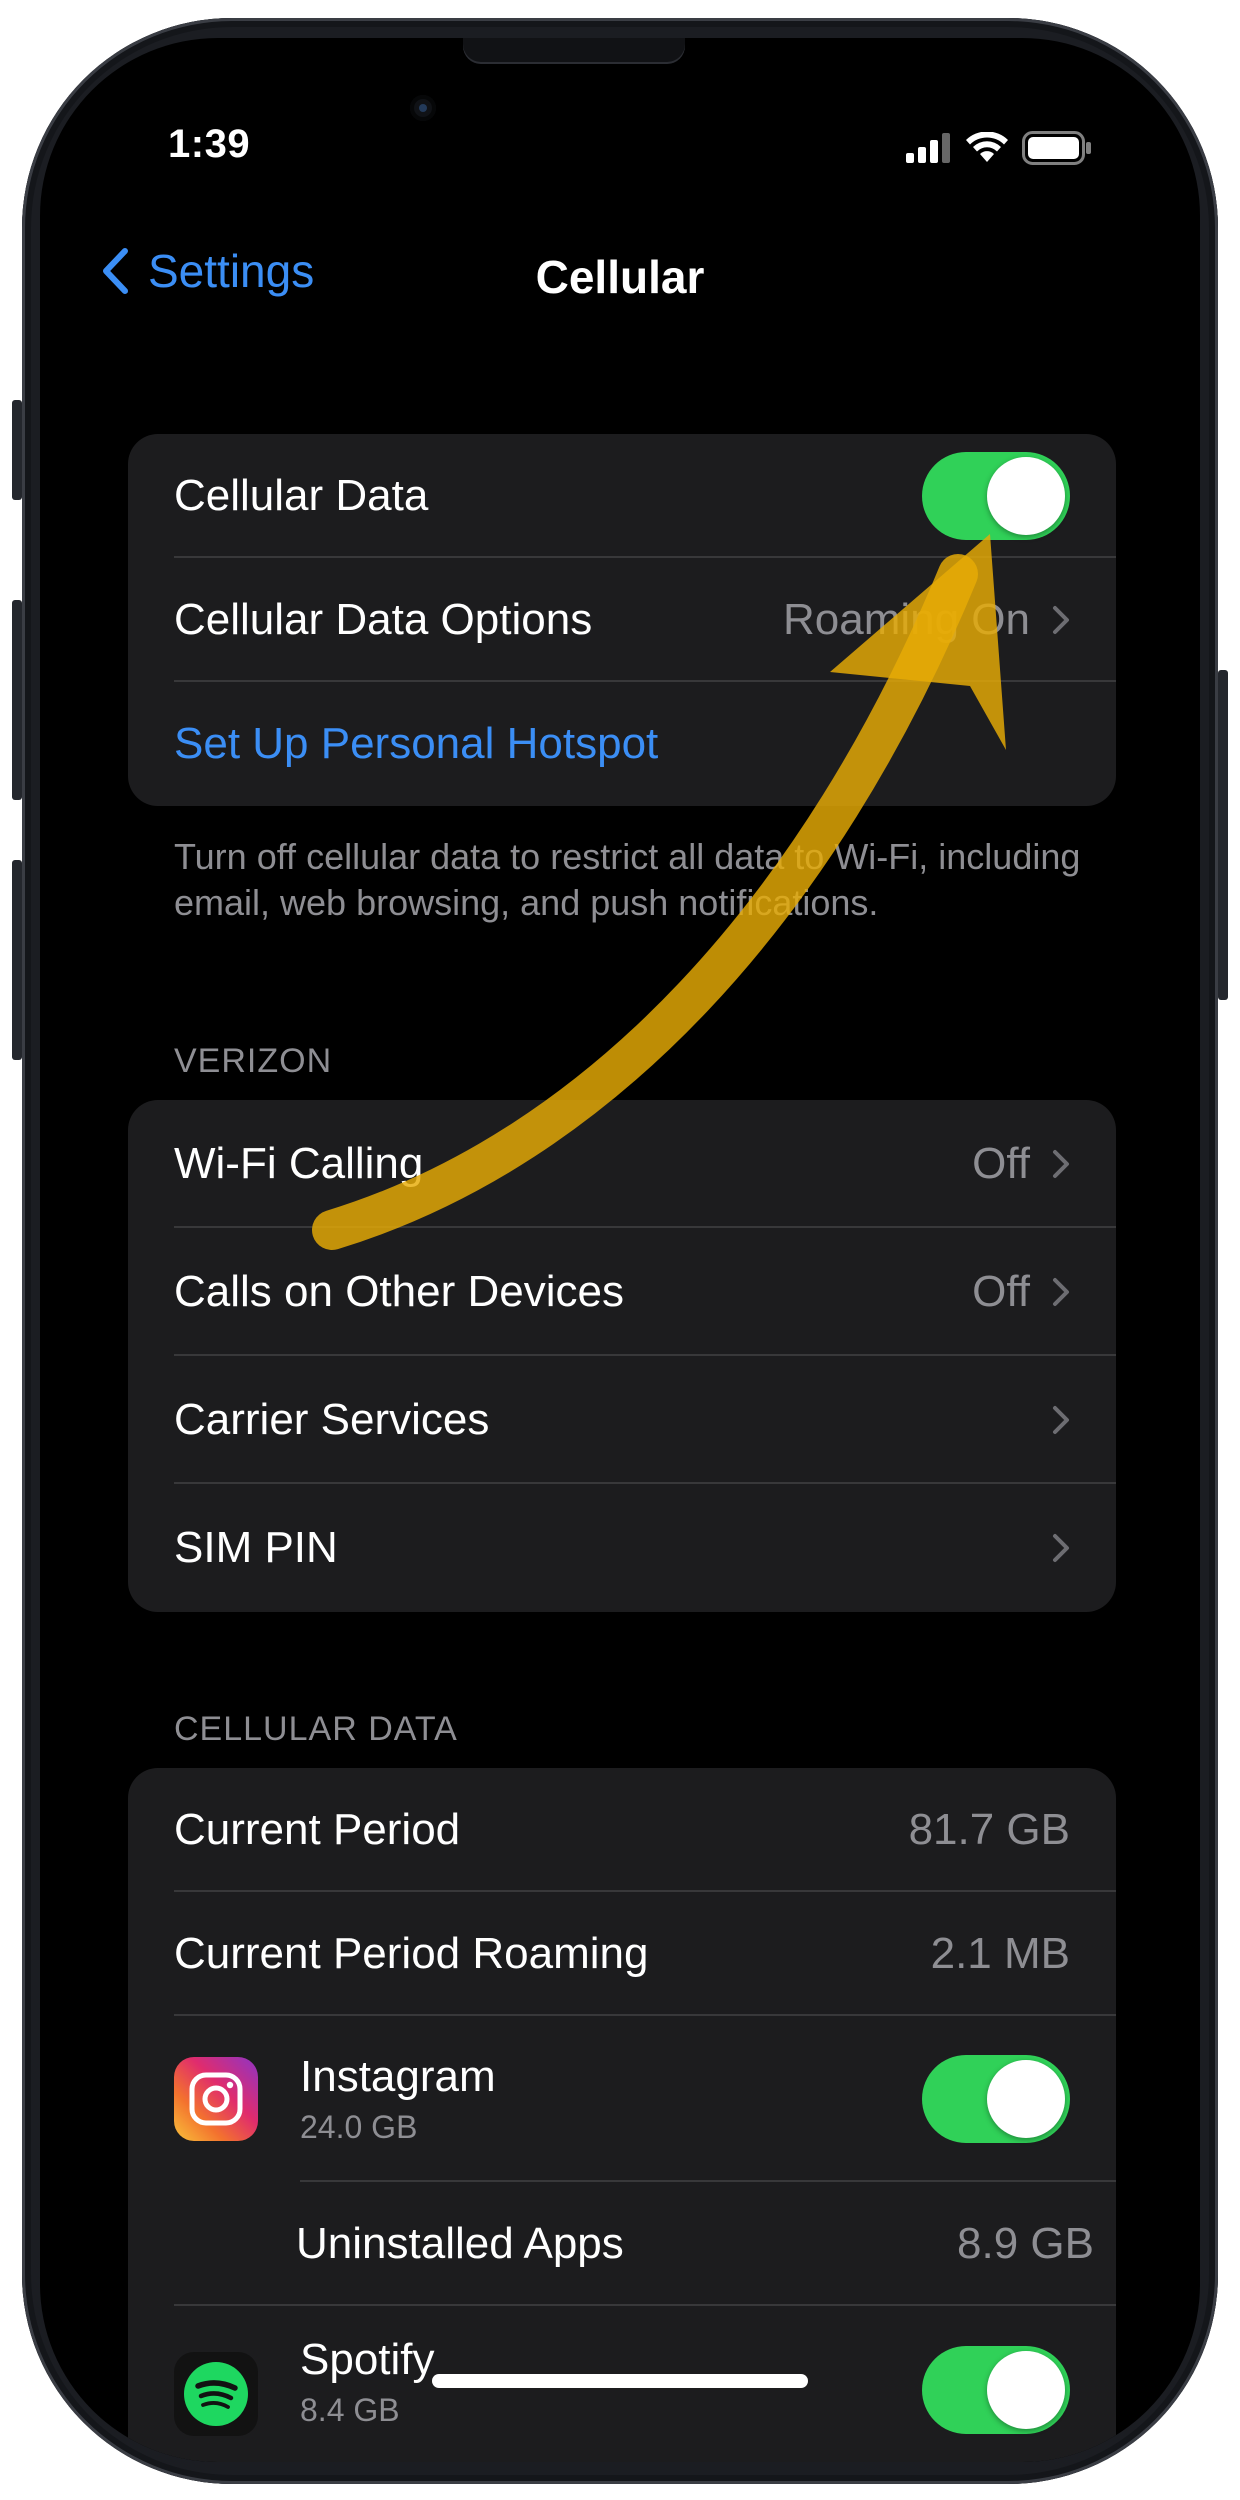  What do you see at coordinates (209, 144) in the screenshot?
I see `status-time: 1:39` at bounding box center [209, 144].